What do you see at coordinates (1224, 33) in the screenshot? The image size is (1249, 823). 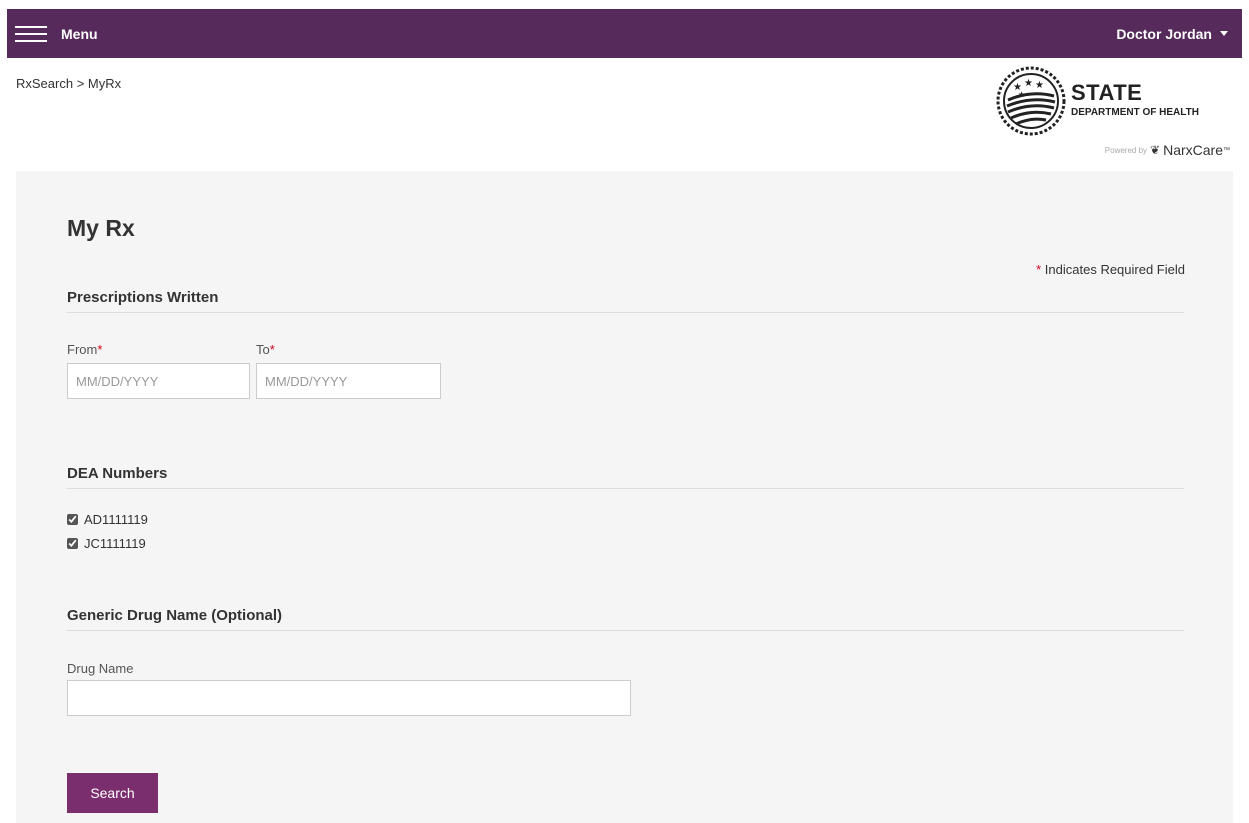 I see `chevron-down-icon` at bounding box center [1224, 33].